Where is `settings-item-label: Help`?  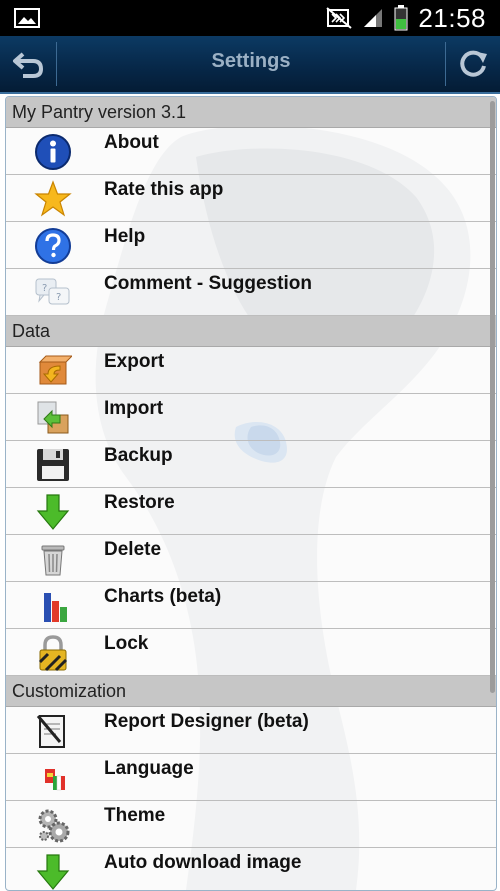
settings-item-label: Help is located at coordinates (125, 236).